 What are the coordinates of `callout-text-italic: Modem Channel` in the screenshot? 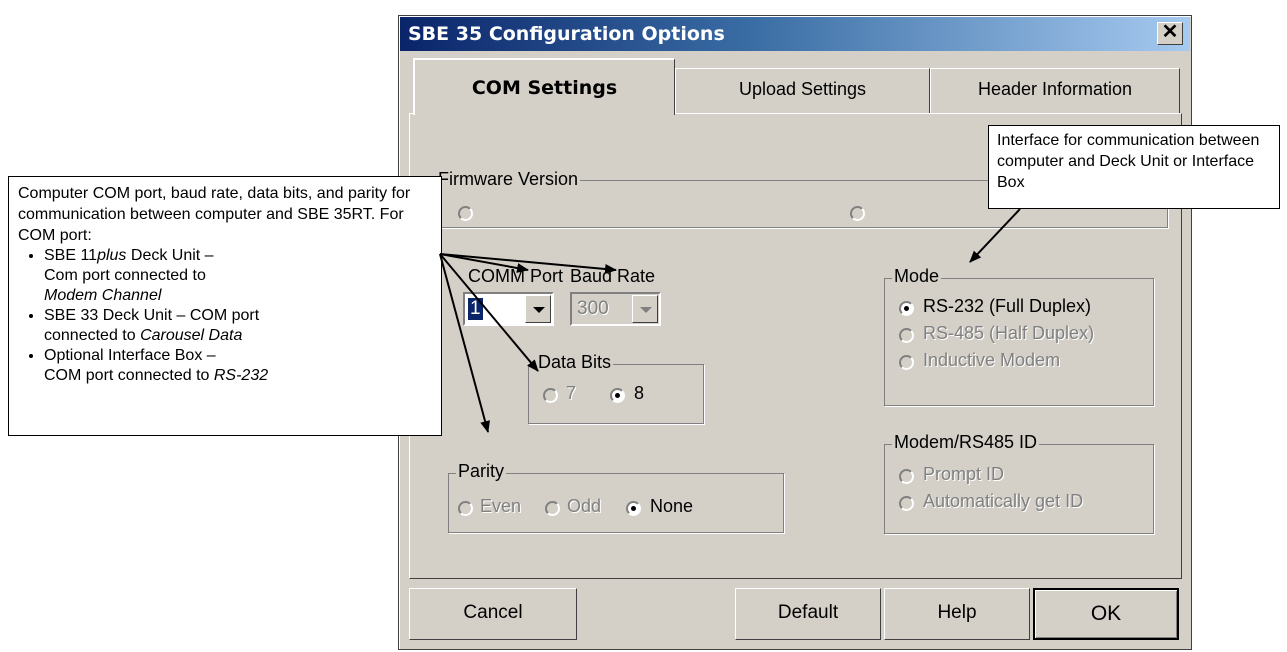 It's located at (103, 295).